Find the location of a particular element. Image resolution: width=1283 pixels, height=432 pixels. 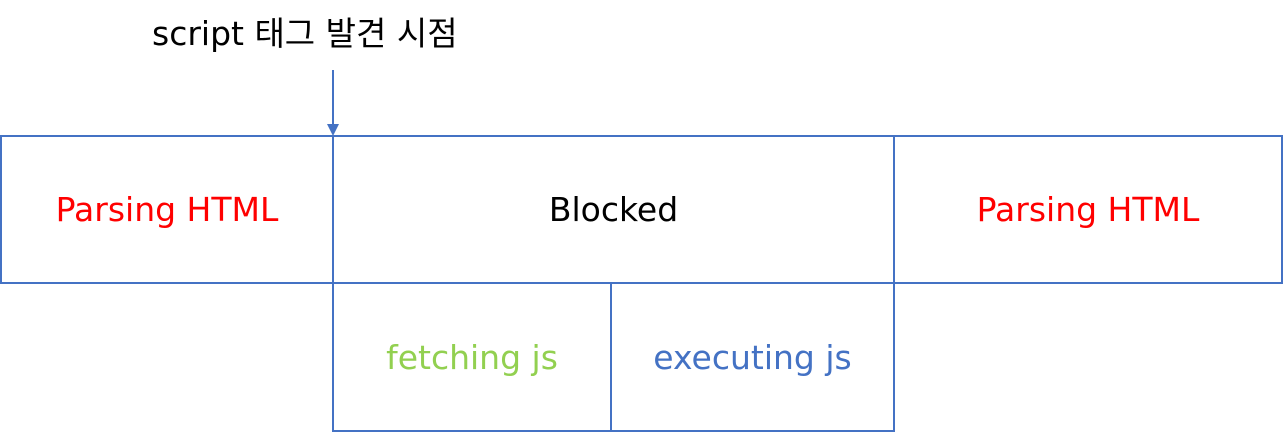

parsing-html-box-right: Parsing HTML is located at coordinates (1088, 209).